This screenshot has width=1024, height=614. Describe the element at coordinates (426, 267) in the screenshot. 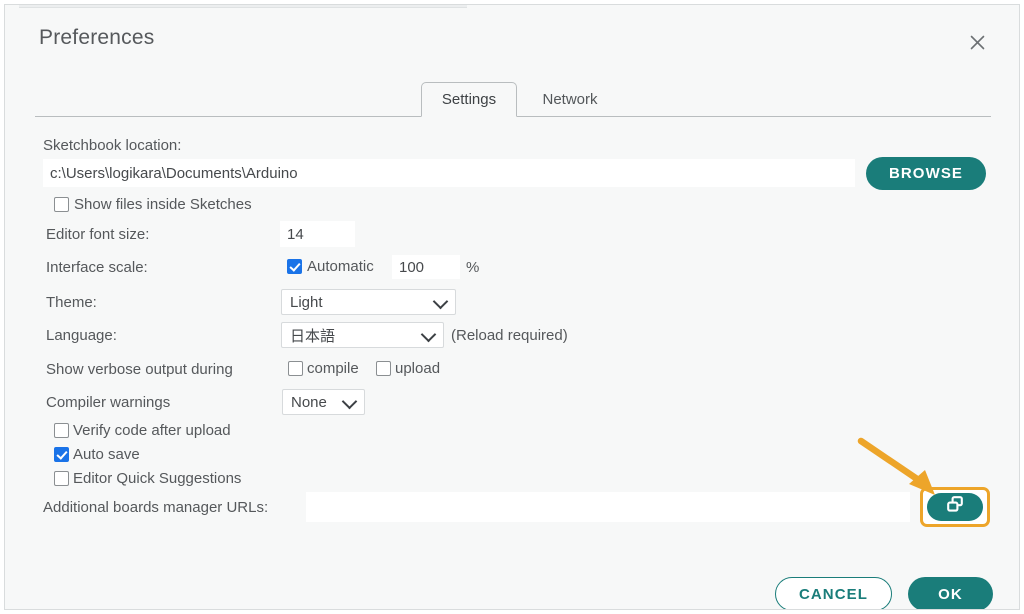

I see `interface-scale-input: 100` at that location.